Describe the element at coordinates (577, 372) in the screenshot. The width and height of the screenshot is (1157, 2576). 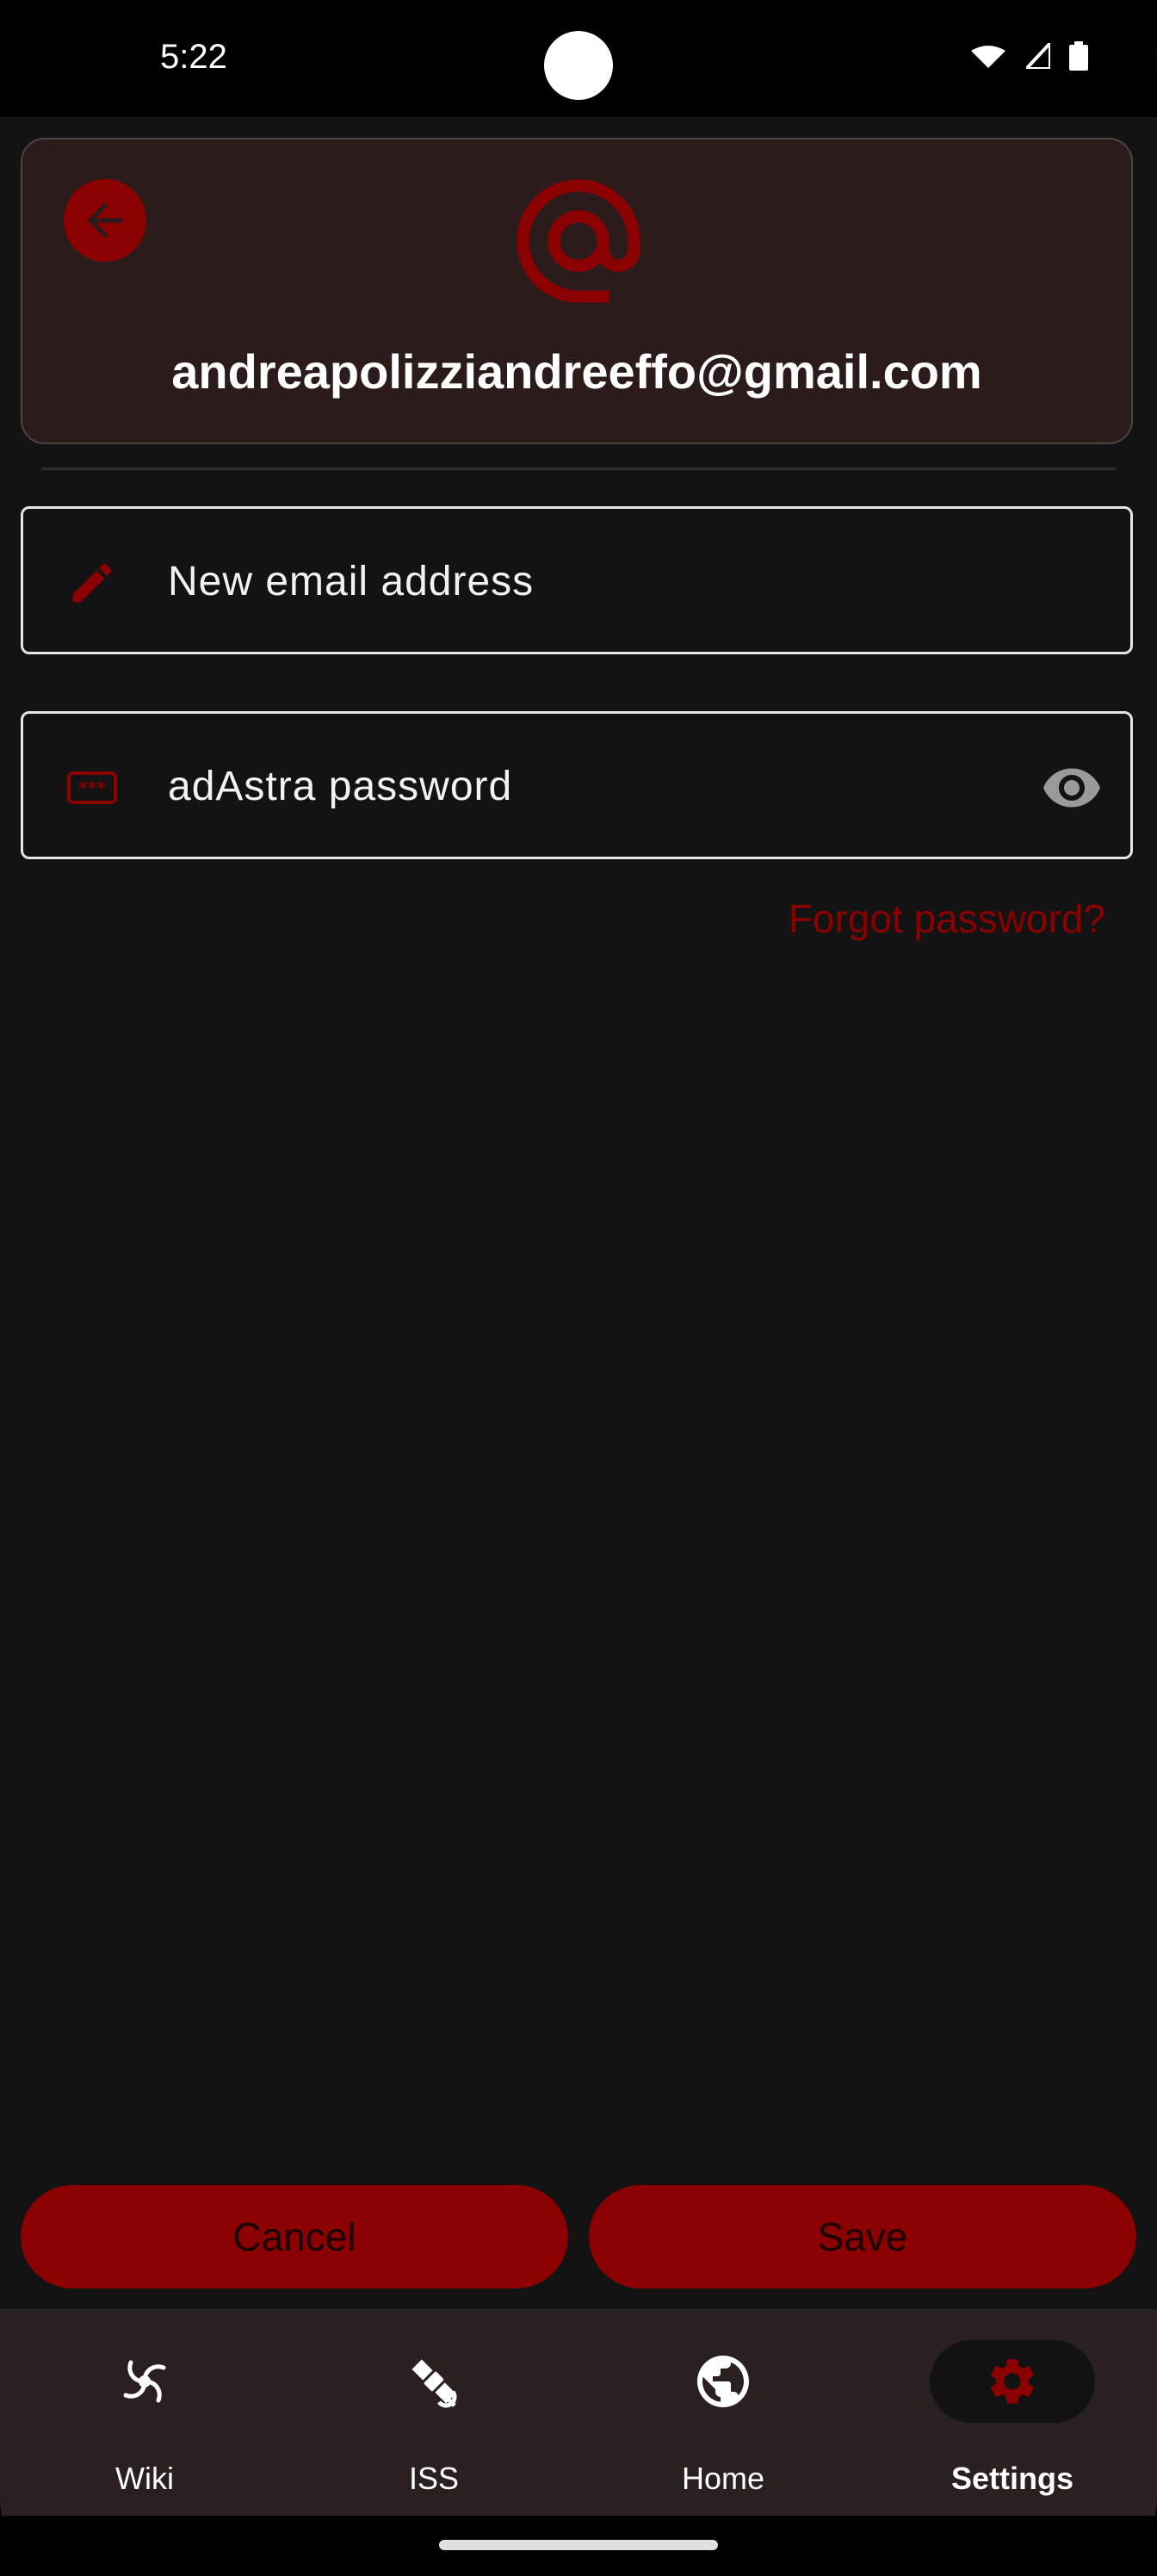
I see `current-email: andreapolizziandreeffo@gmail.com` at that location.